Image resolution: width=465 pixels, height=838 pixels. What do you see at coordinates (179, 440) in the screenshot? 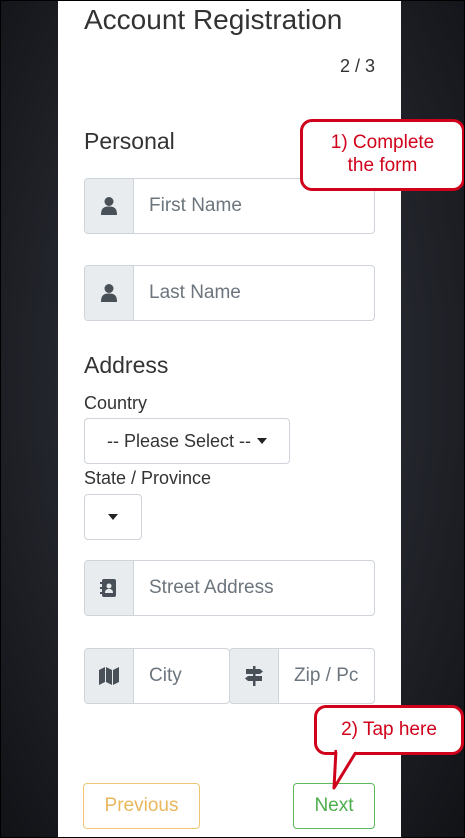
I see `country-select-value: -- Please Select --` at bounding box center [179, 440].